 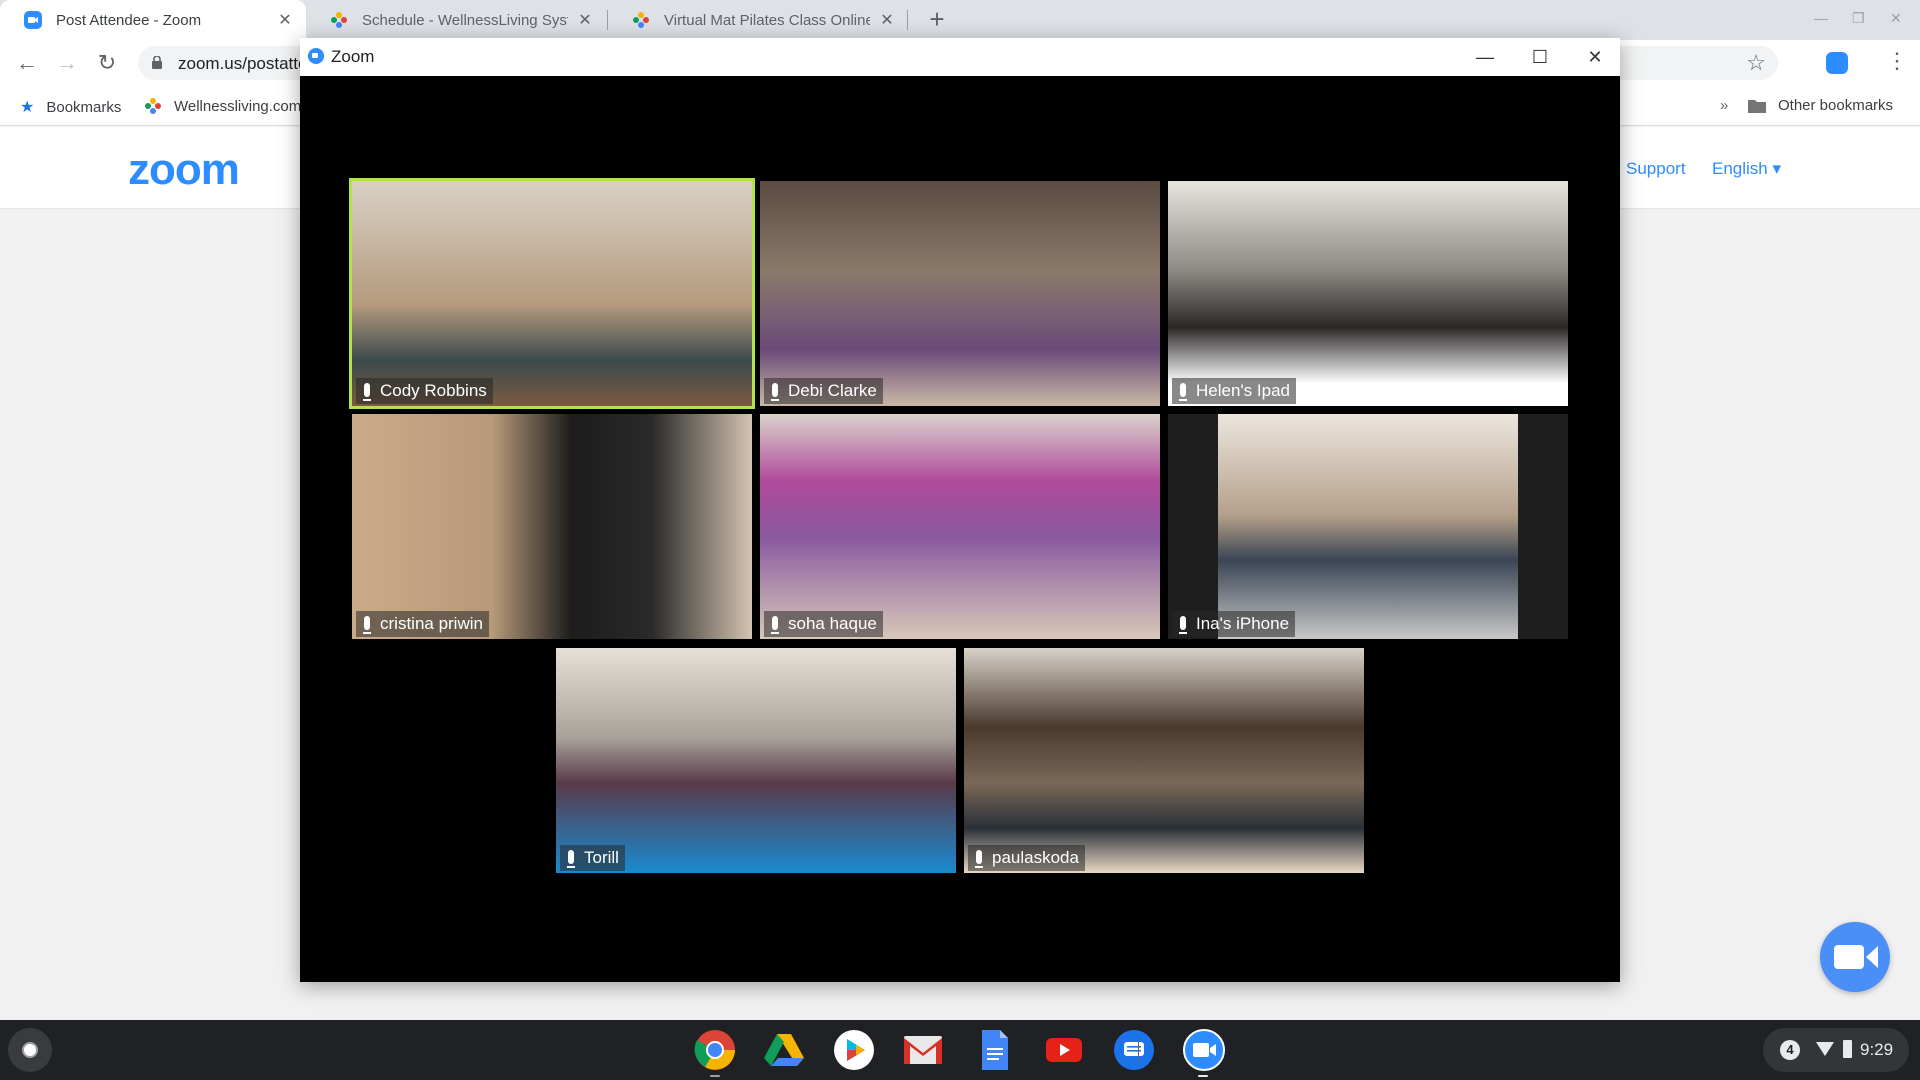 I want to click on other-bookmarks: Other bookmarks, so click(x=1820, y=105).